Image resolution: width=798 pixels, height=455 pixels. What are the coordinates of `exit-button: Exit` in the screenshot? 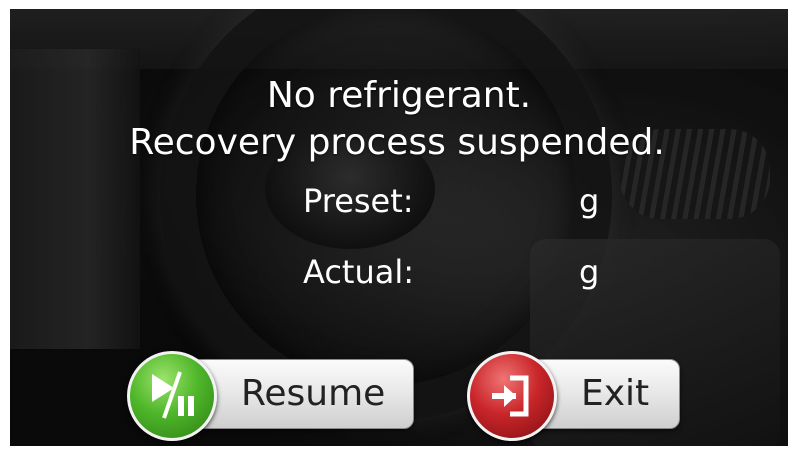 It's located at (573, 396).